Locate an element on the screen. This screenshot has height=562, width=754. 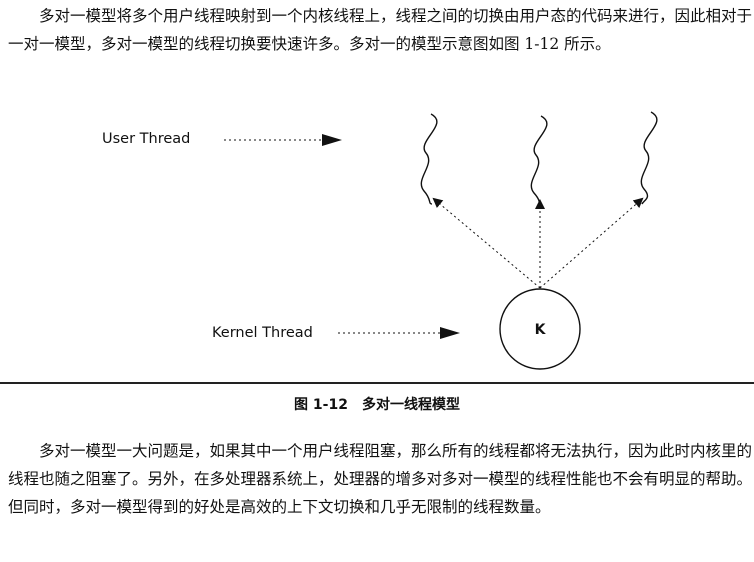
user-thread-pointer-arrow is located at coordinates (332, 140).